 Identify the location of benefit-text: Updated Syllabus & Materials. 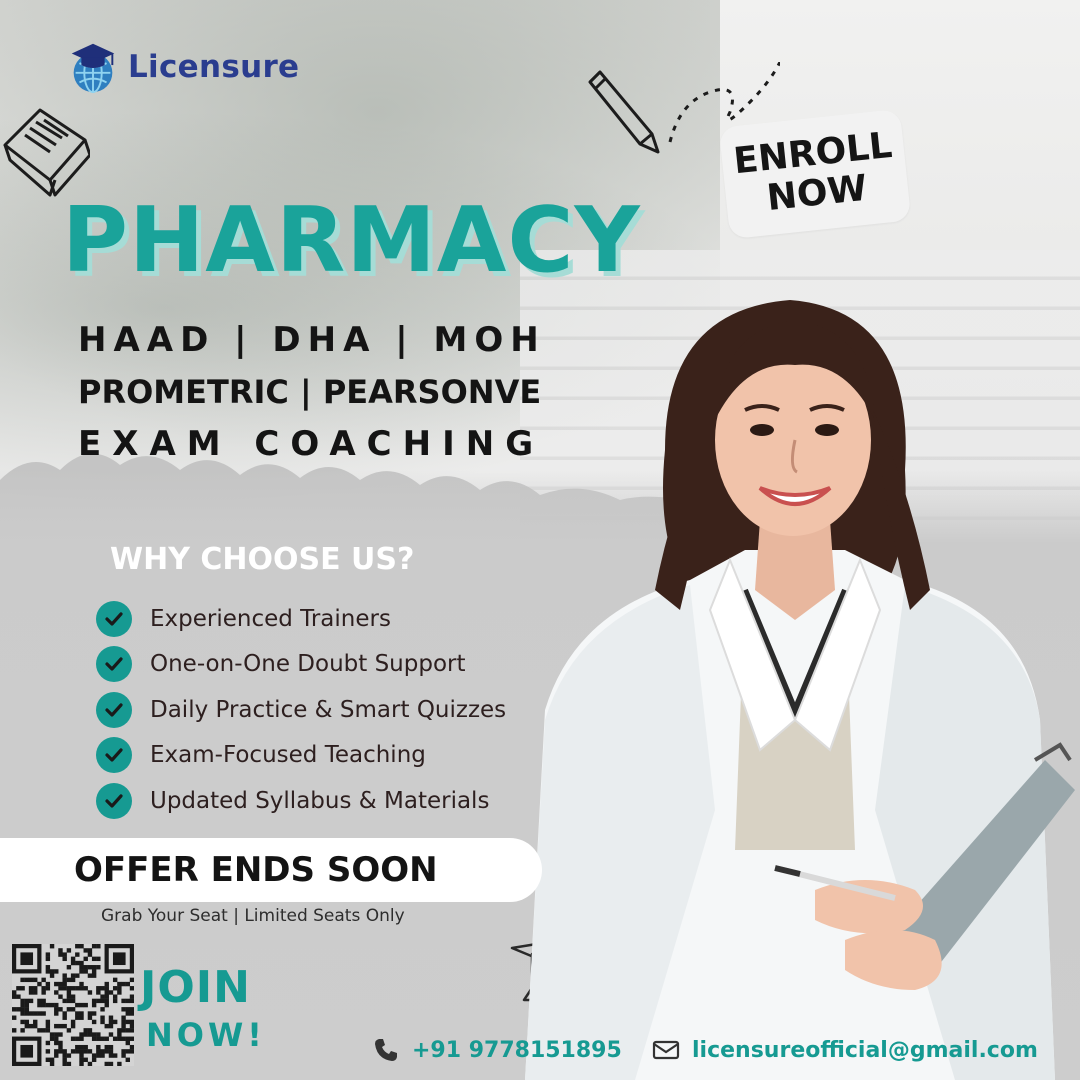
(320, 800).